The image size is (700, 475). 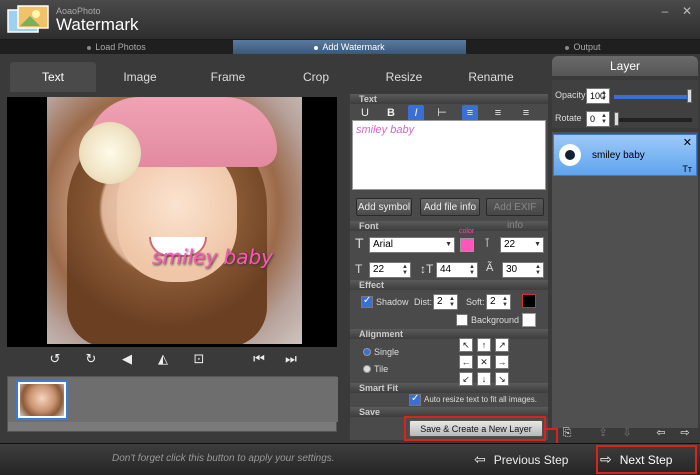 I want to click on add-file-info-button: Add file info, so click(x=450, y=207).